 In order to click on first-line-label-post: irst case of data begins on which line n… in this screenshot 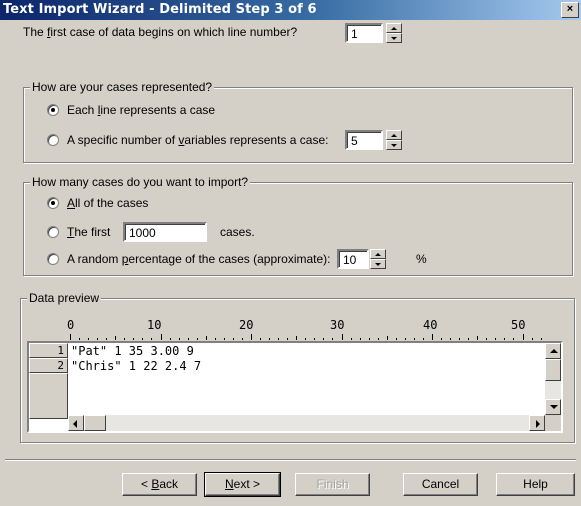, I will do `click(174, 32)`.